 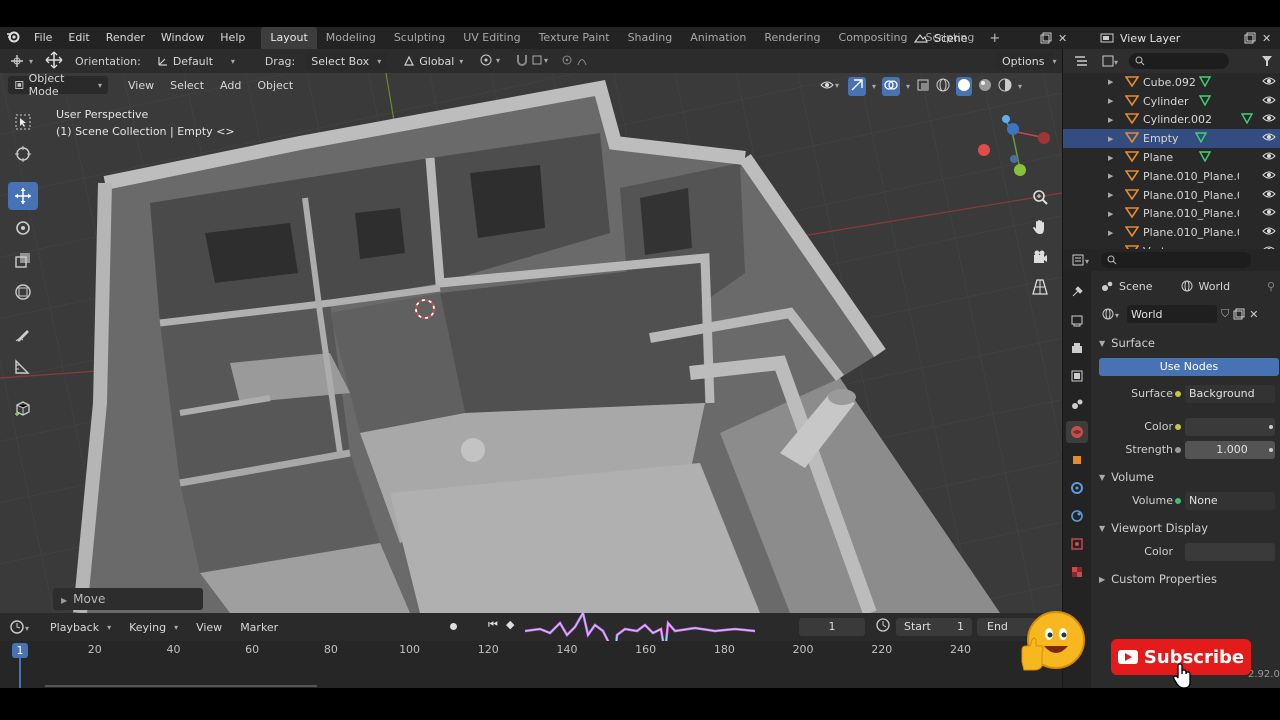 What do you see at coordinates (574, 38) in the screenshot?
I see `tab-texture-paint: Texture Paint` at bounding box center [574, 38].